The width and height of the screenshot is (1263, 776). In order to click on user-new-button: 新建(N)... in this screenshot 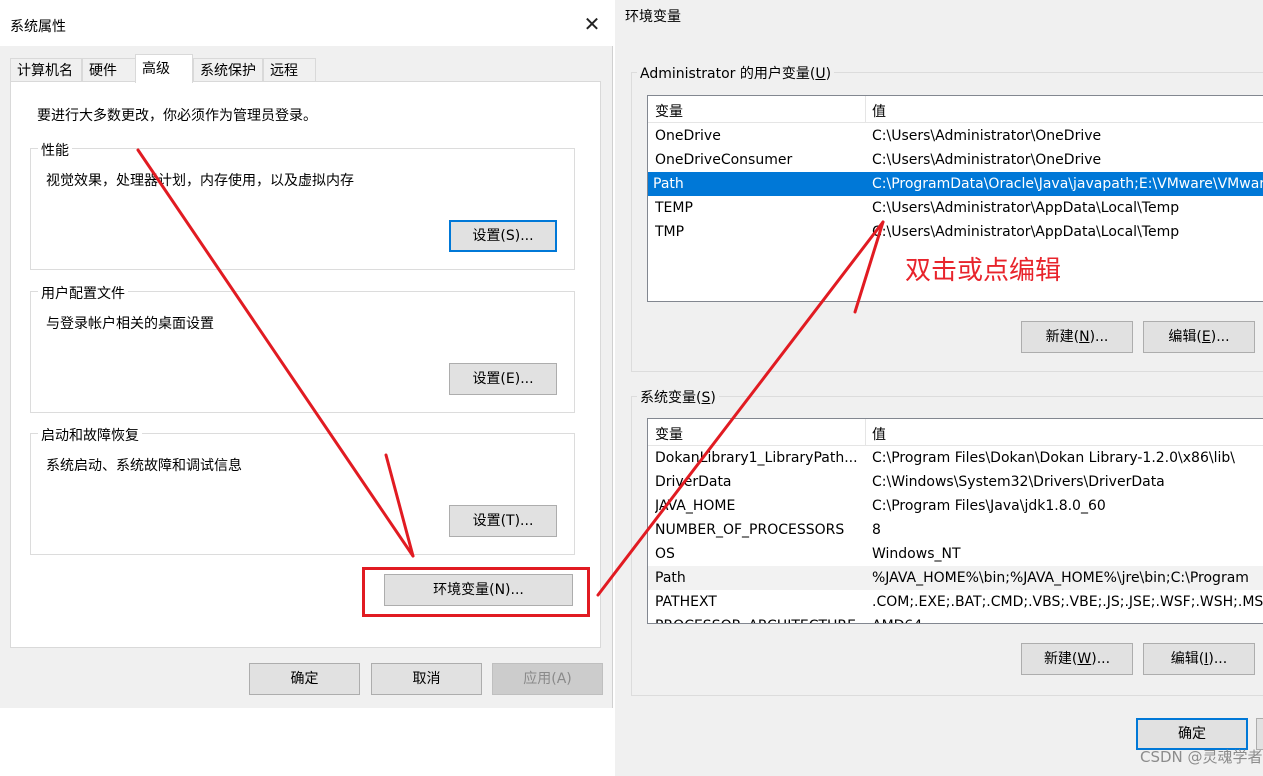, I will do `click(1077, 337)`.